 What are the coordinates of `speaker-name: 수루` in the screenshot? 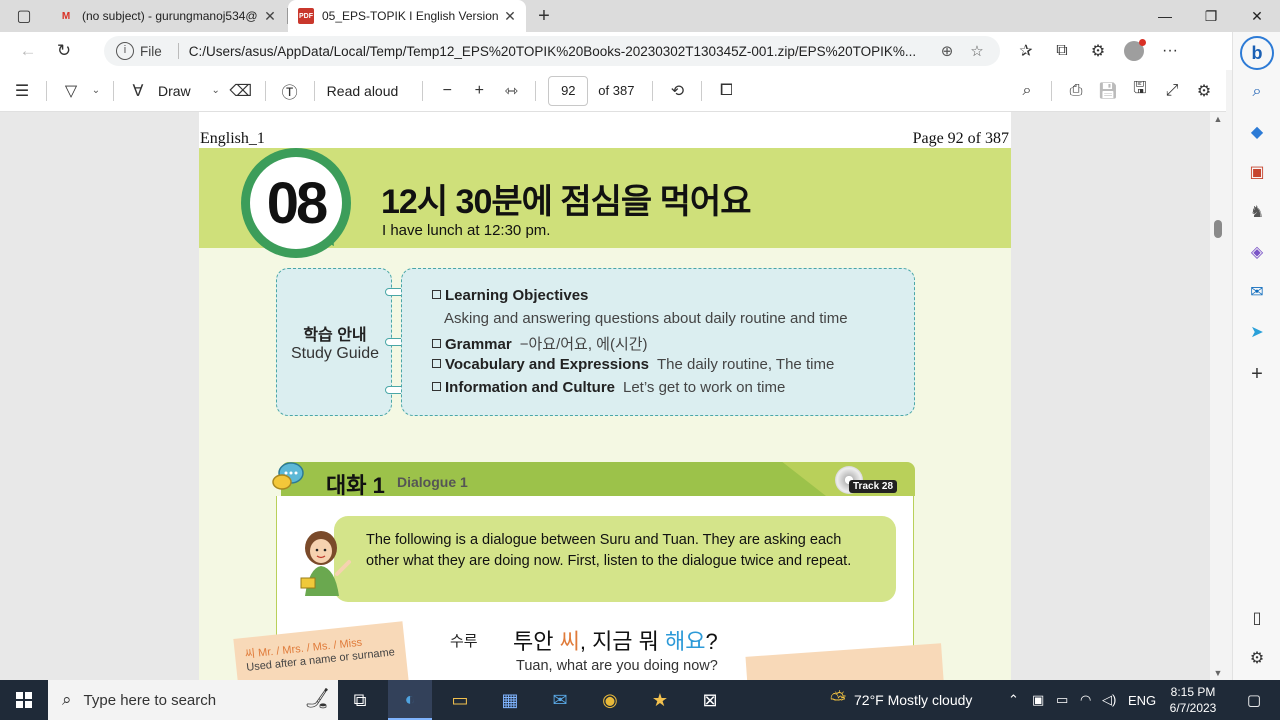 It's located at (464, 641).